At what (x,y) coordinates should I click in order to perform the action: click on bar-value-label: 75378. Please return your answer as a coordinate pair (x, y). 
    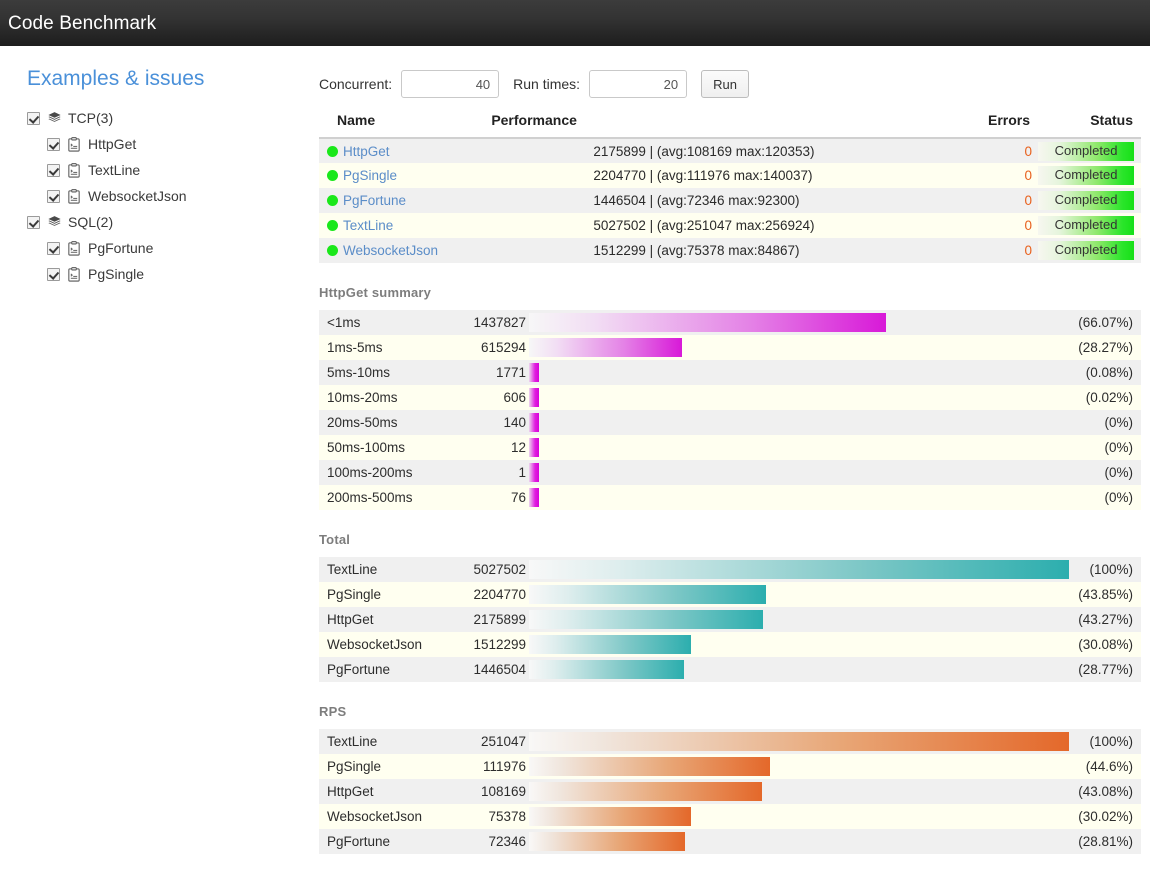
    Looking at the image, I should click on (507, 816).